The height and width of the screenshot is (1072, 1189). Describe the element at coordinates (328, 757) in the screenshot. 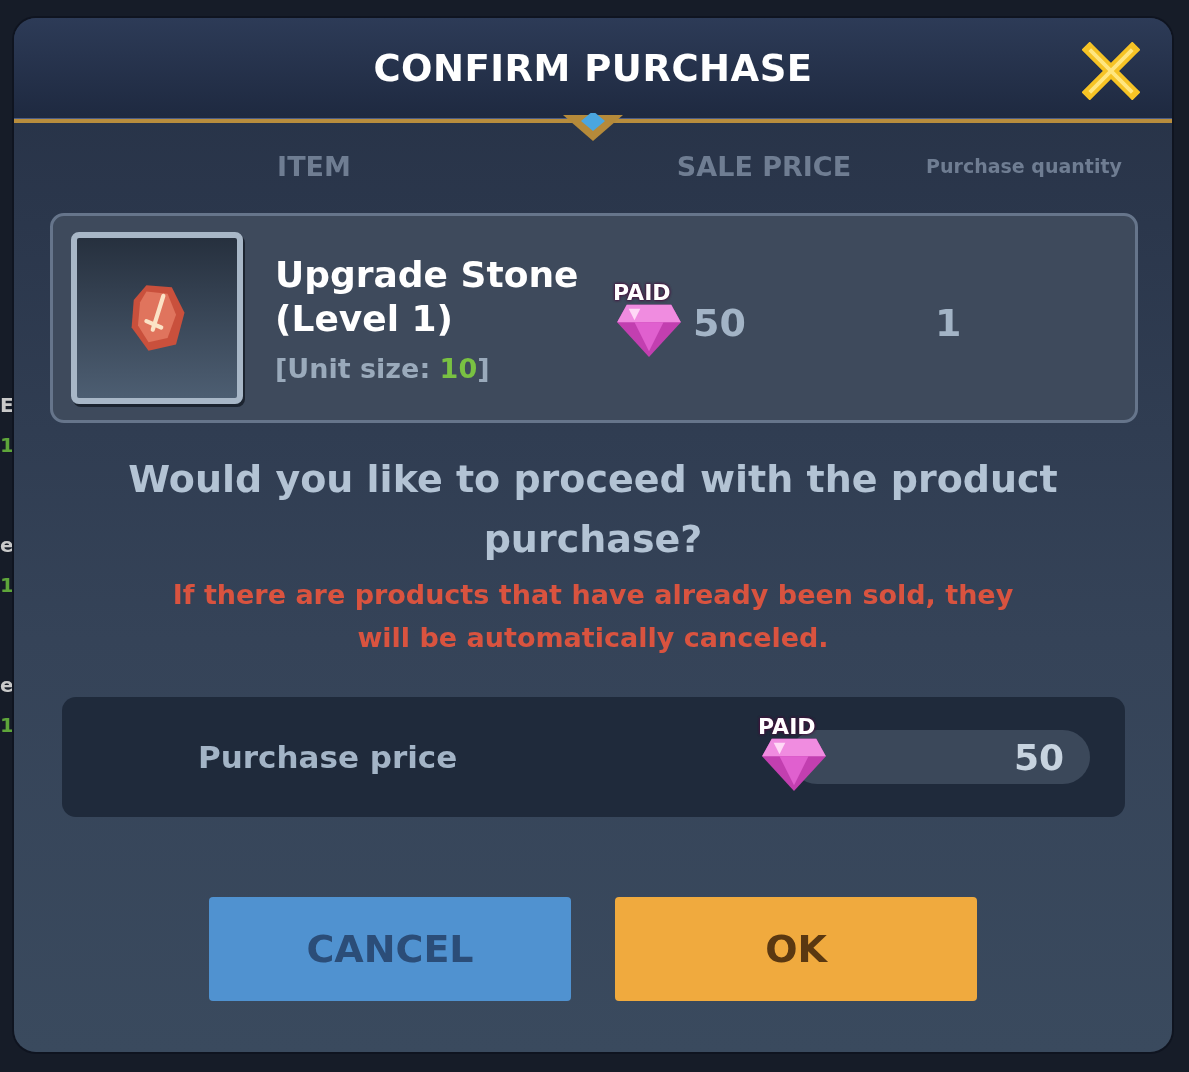

I see `purchase-price-label: Purchase price` at that location.